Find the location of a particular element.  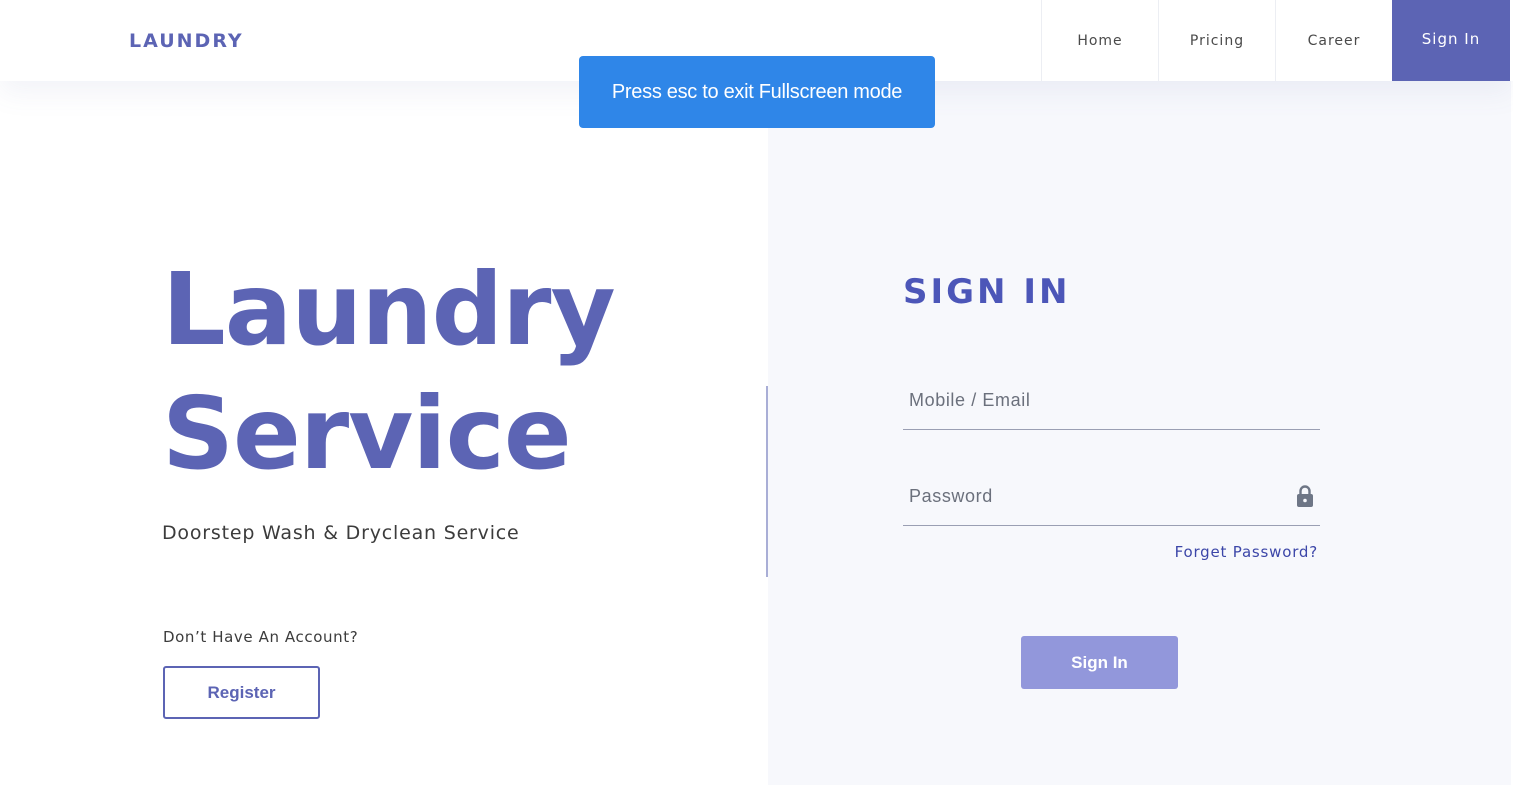

signin-heading: SIGN IN is located at coordinates (987, 292).